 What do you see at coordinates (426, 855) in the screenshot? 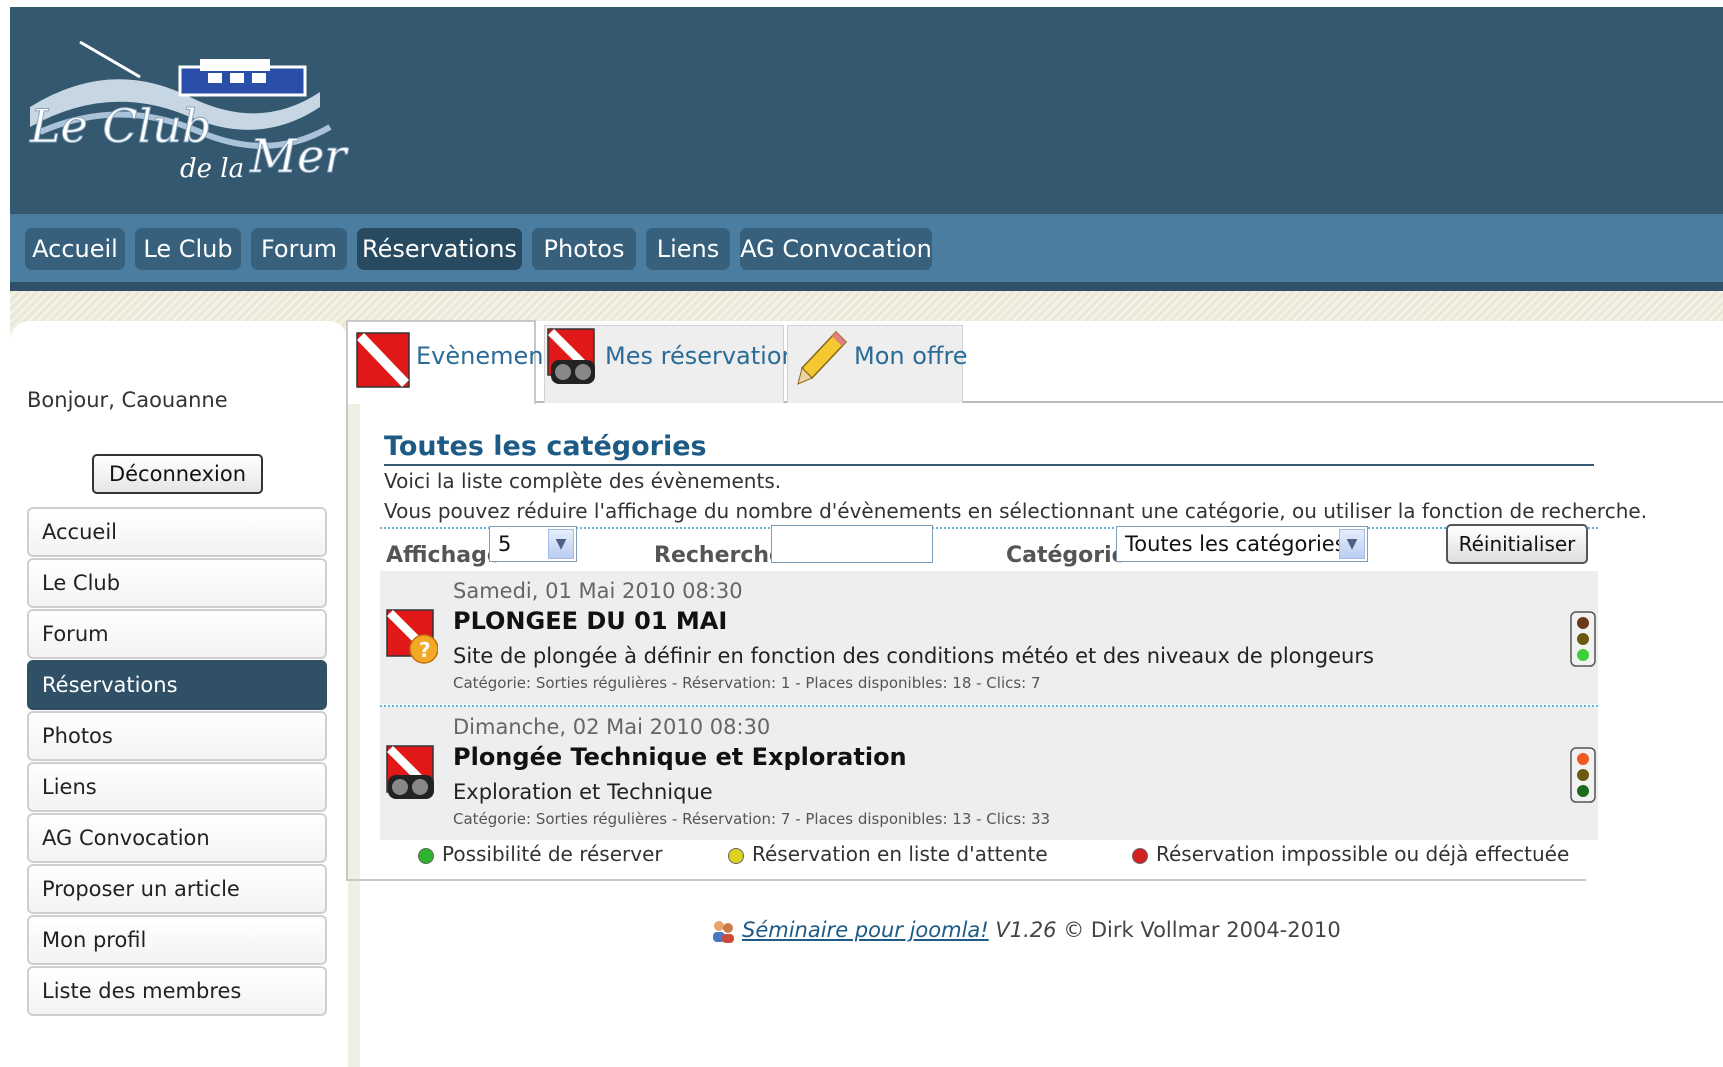
I see `green-dot-icon` at bounding box center [426, 855].